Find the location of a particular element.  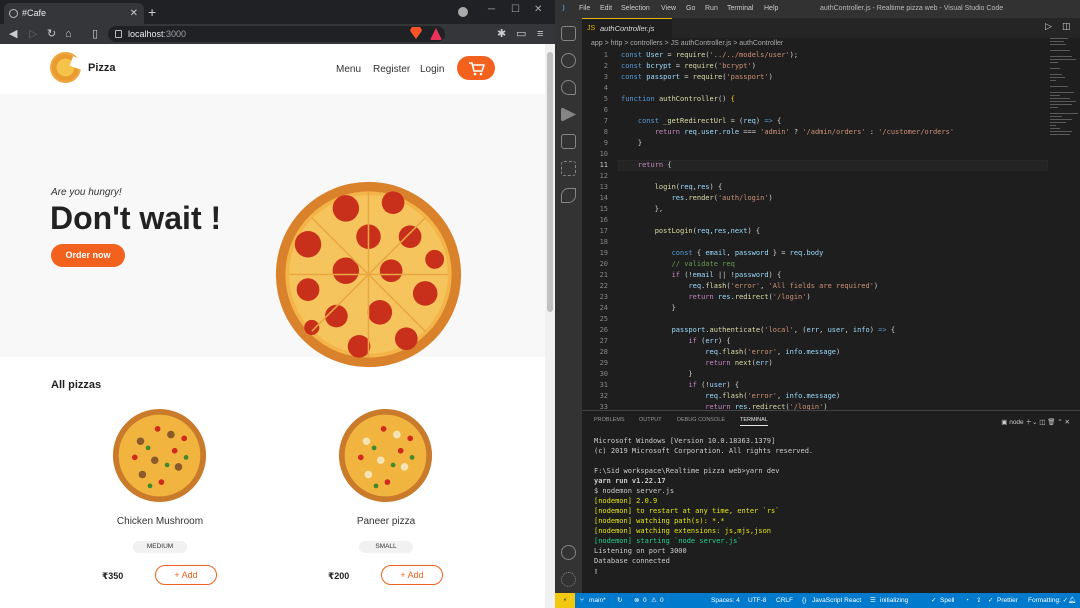

wallet-icon: ▭ is located at coordinates (521, 34).